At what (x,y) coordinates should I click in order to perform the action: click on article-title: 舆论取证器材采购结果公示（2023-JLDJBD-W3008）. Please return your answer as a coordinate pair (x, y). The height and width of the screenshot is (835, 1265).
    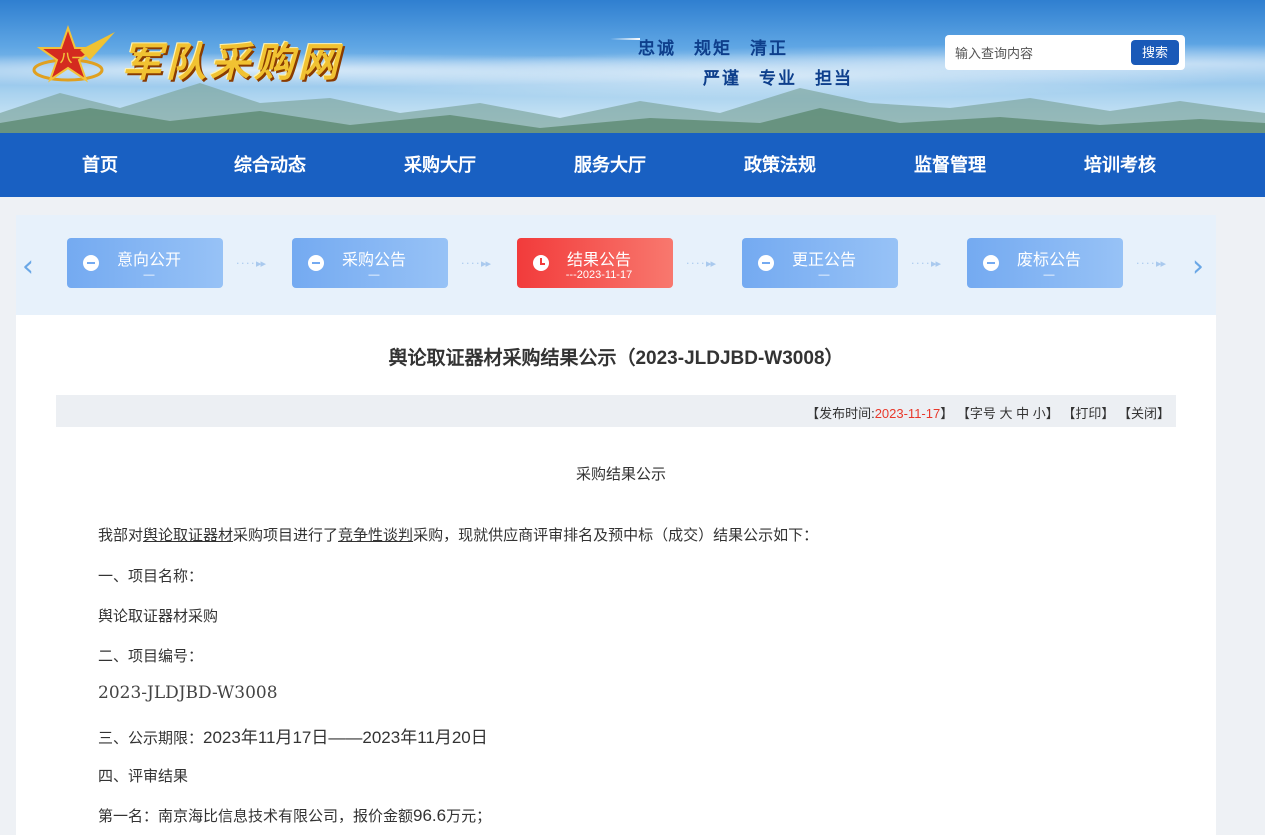
    Looking at the image, I should click on (616, 358).